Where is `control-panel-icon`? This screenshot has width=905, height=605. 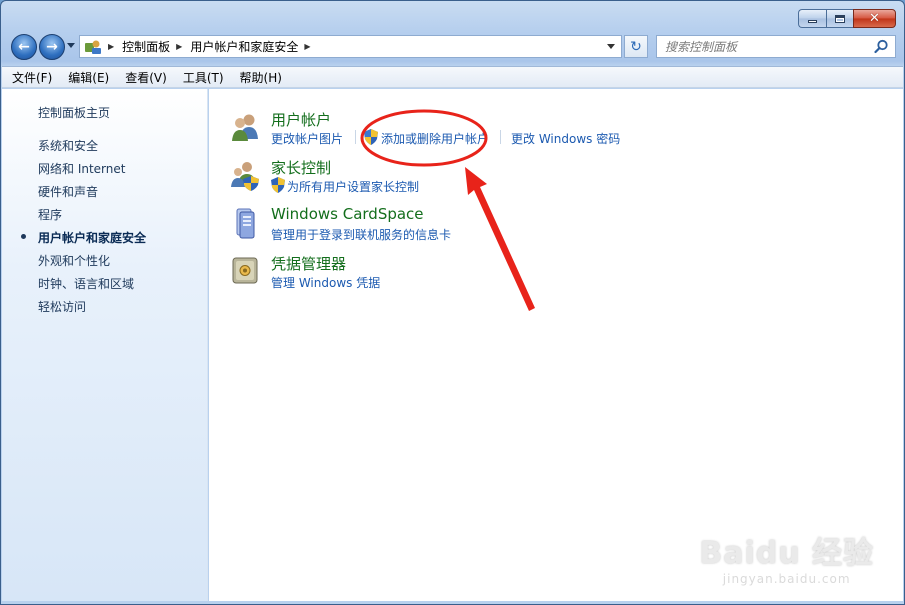
control-panel-icon is located at coordinates (93, 47).